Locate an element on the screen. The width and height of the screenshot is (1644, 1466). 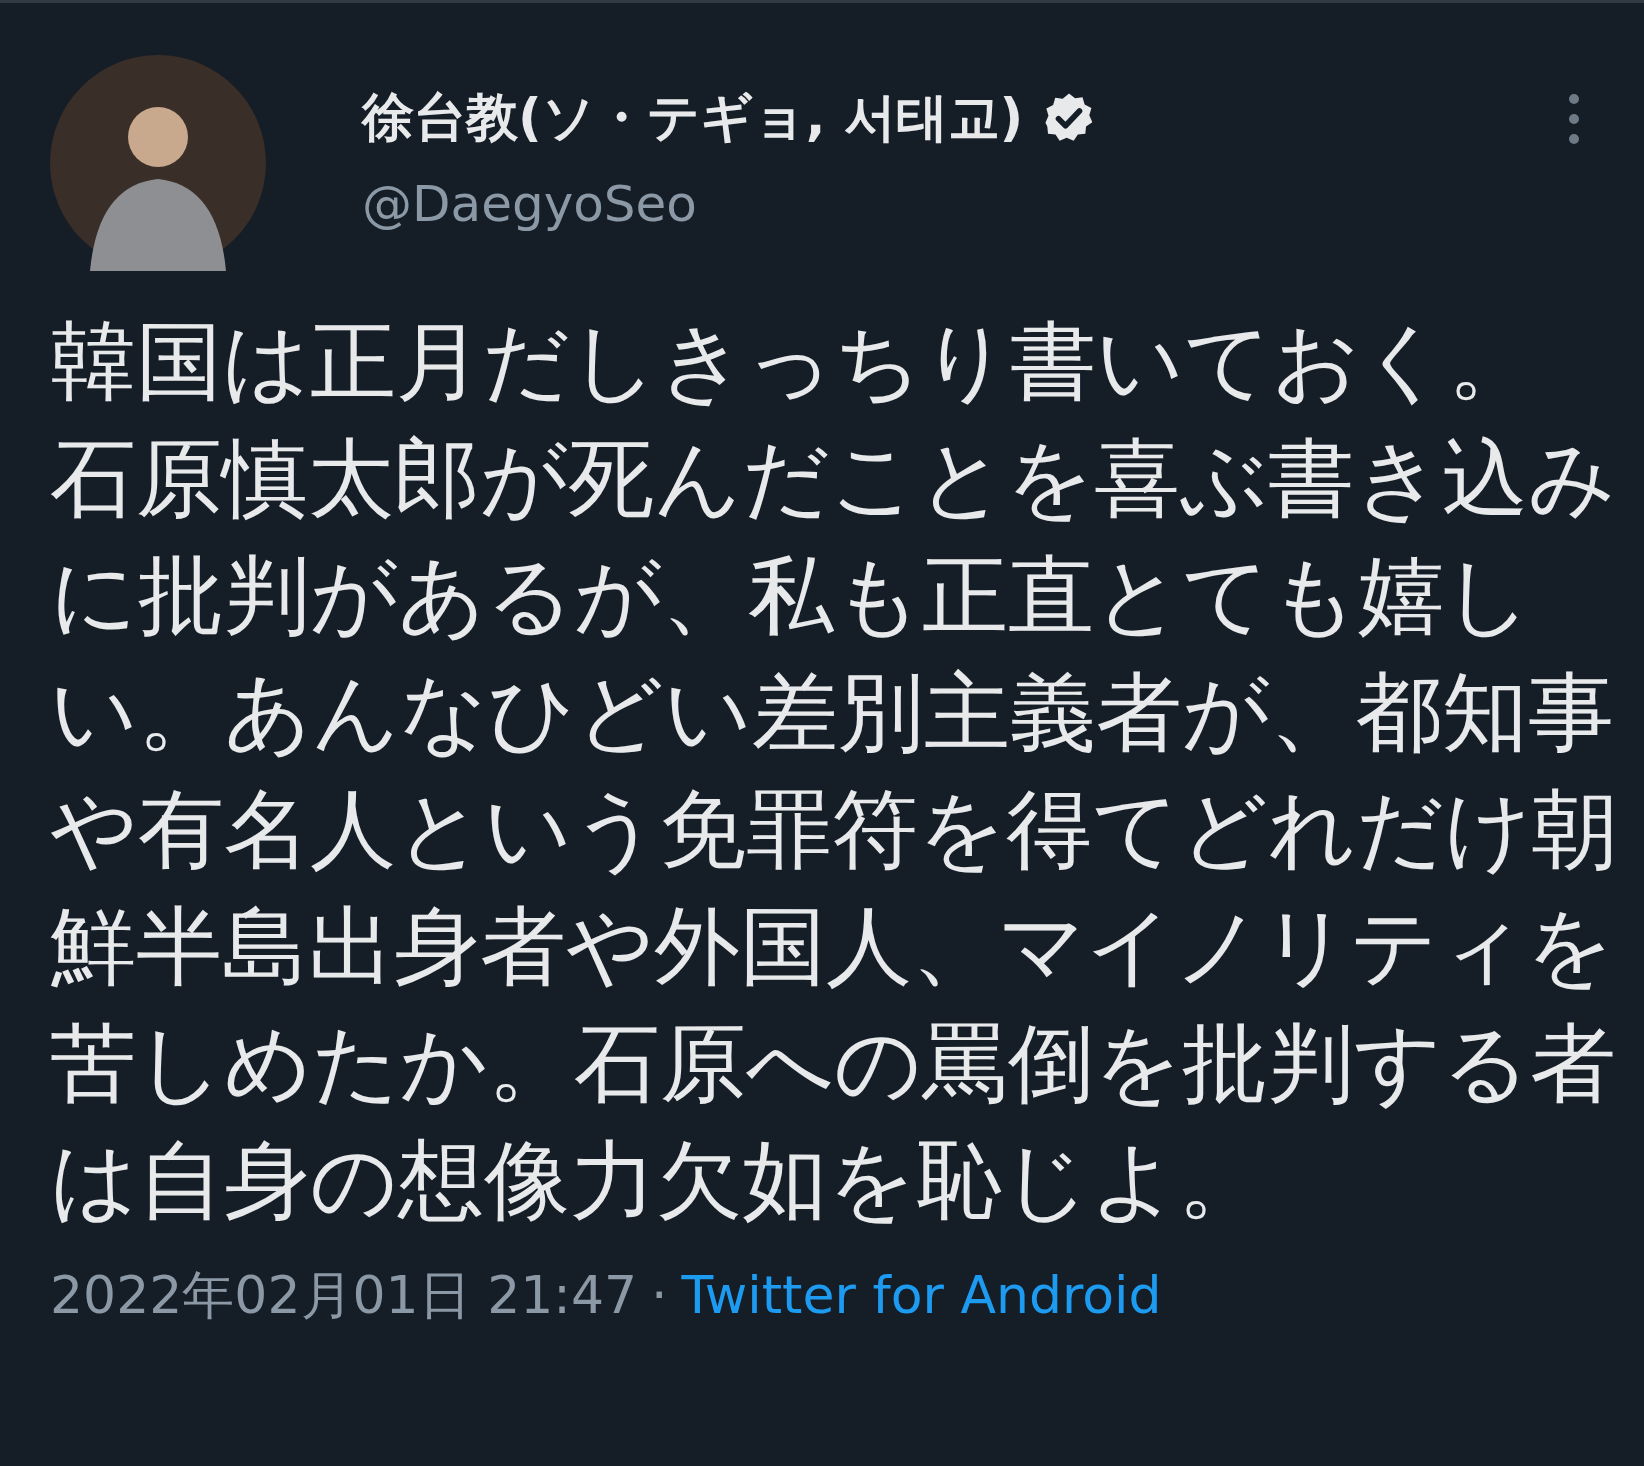
more-options-icon is located at coordinates (1574, 119).